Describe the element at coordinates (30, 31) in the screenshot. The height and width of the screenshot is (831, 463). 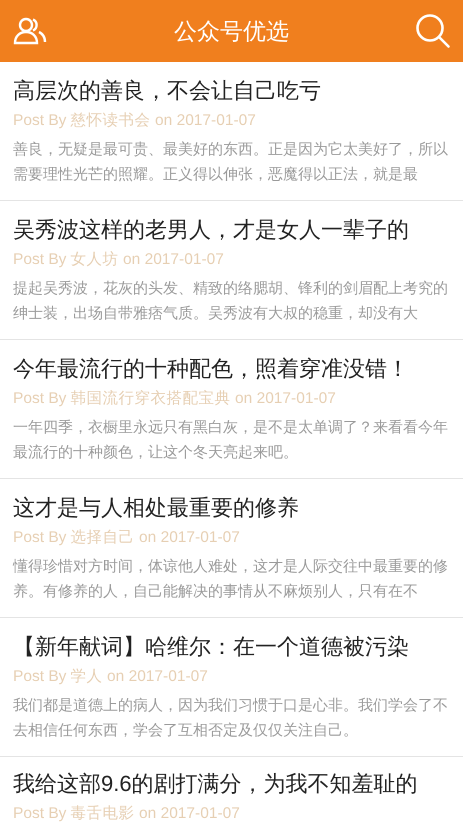
I see `people-icon` at that location.